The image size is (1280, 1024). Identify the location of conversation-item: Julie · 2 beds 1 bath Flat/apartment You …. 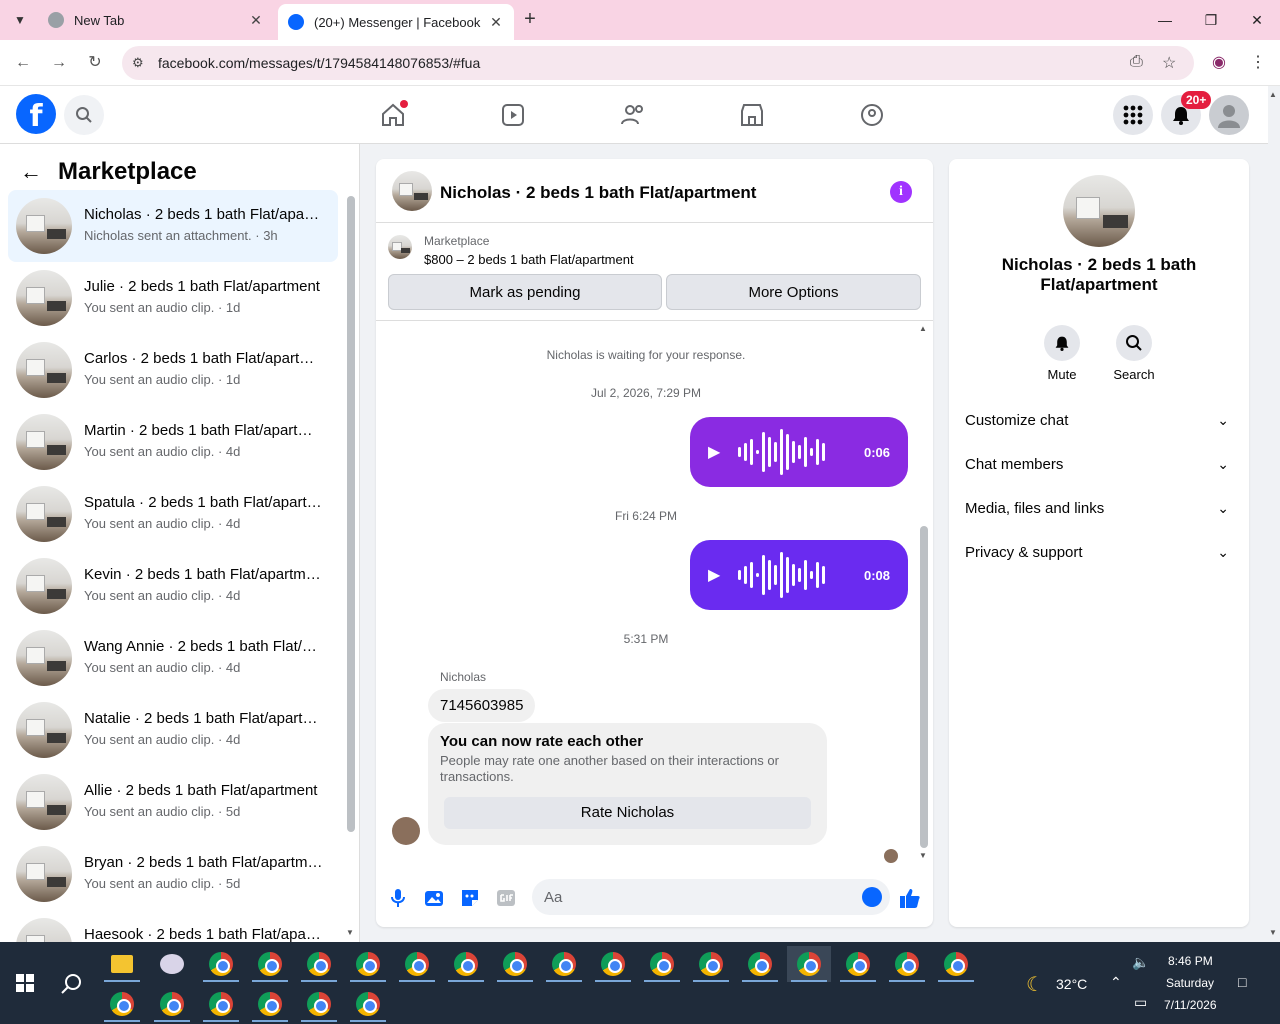
(173, 298).